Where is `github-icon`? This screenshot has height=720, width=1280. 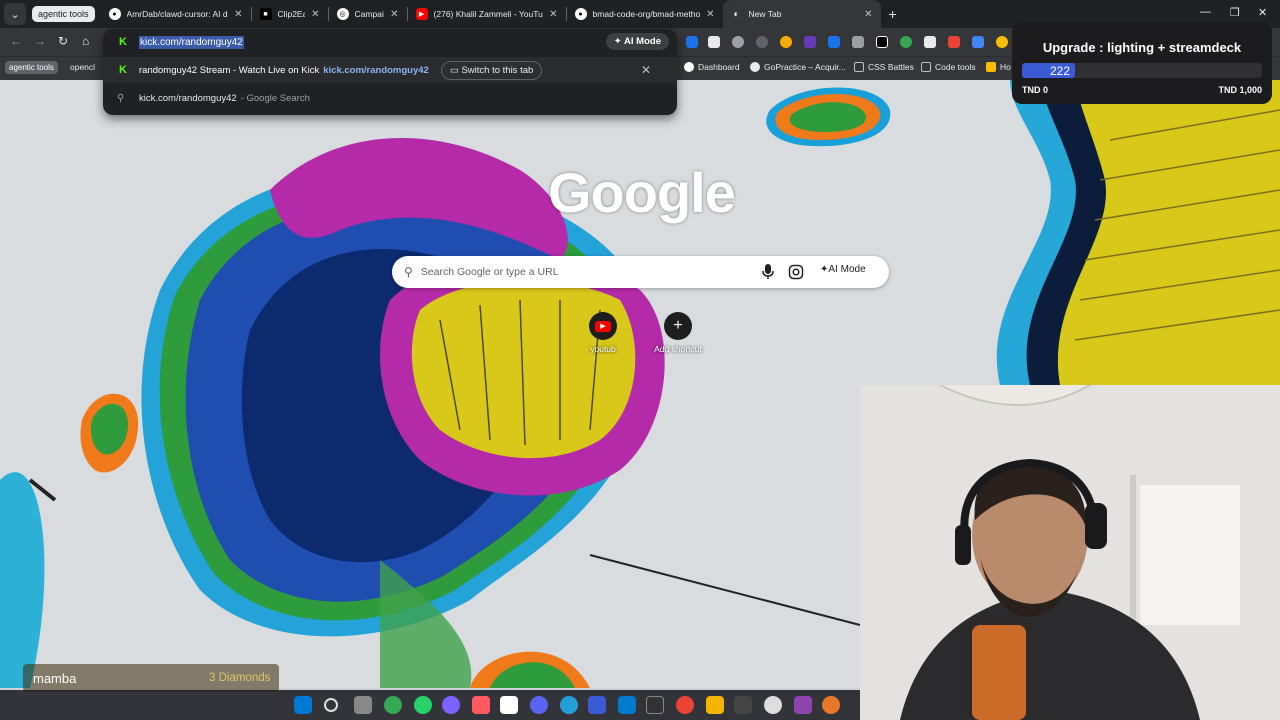 github-icon is located at coordinates (689, 67).